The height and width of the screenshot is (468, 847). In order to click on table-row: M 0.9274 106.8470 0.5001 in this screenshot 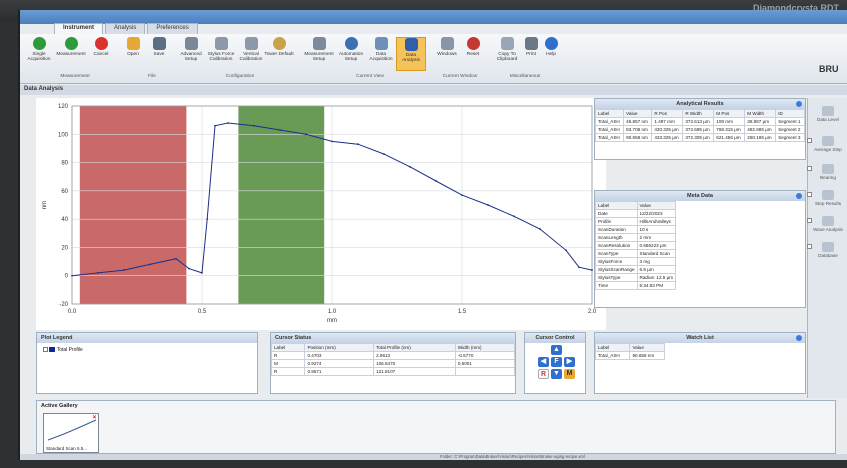, I will do `click(393, 363)`.